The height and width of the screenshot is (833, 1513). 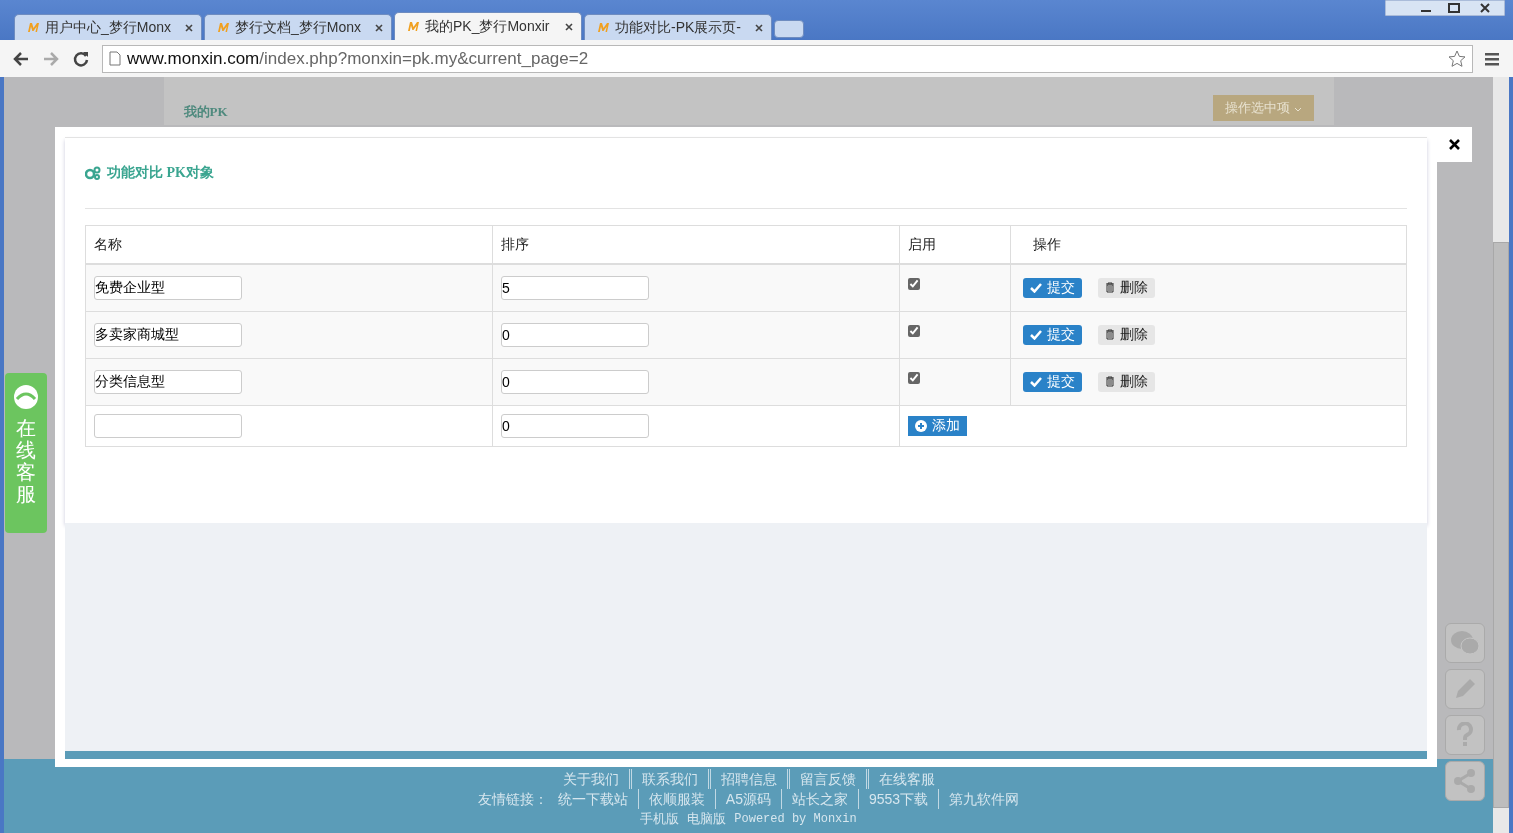 What do you see at coordinates (1297, 109) in the screenshot?
I see `caret-icon` at bounding box center [1297, 109].